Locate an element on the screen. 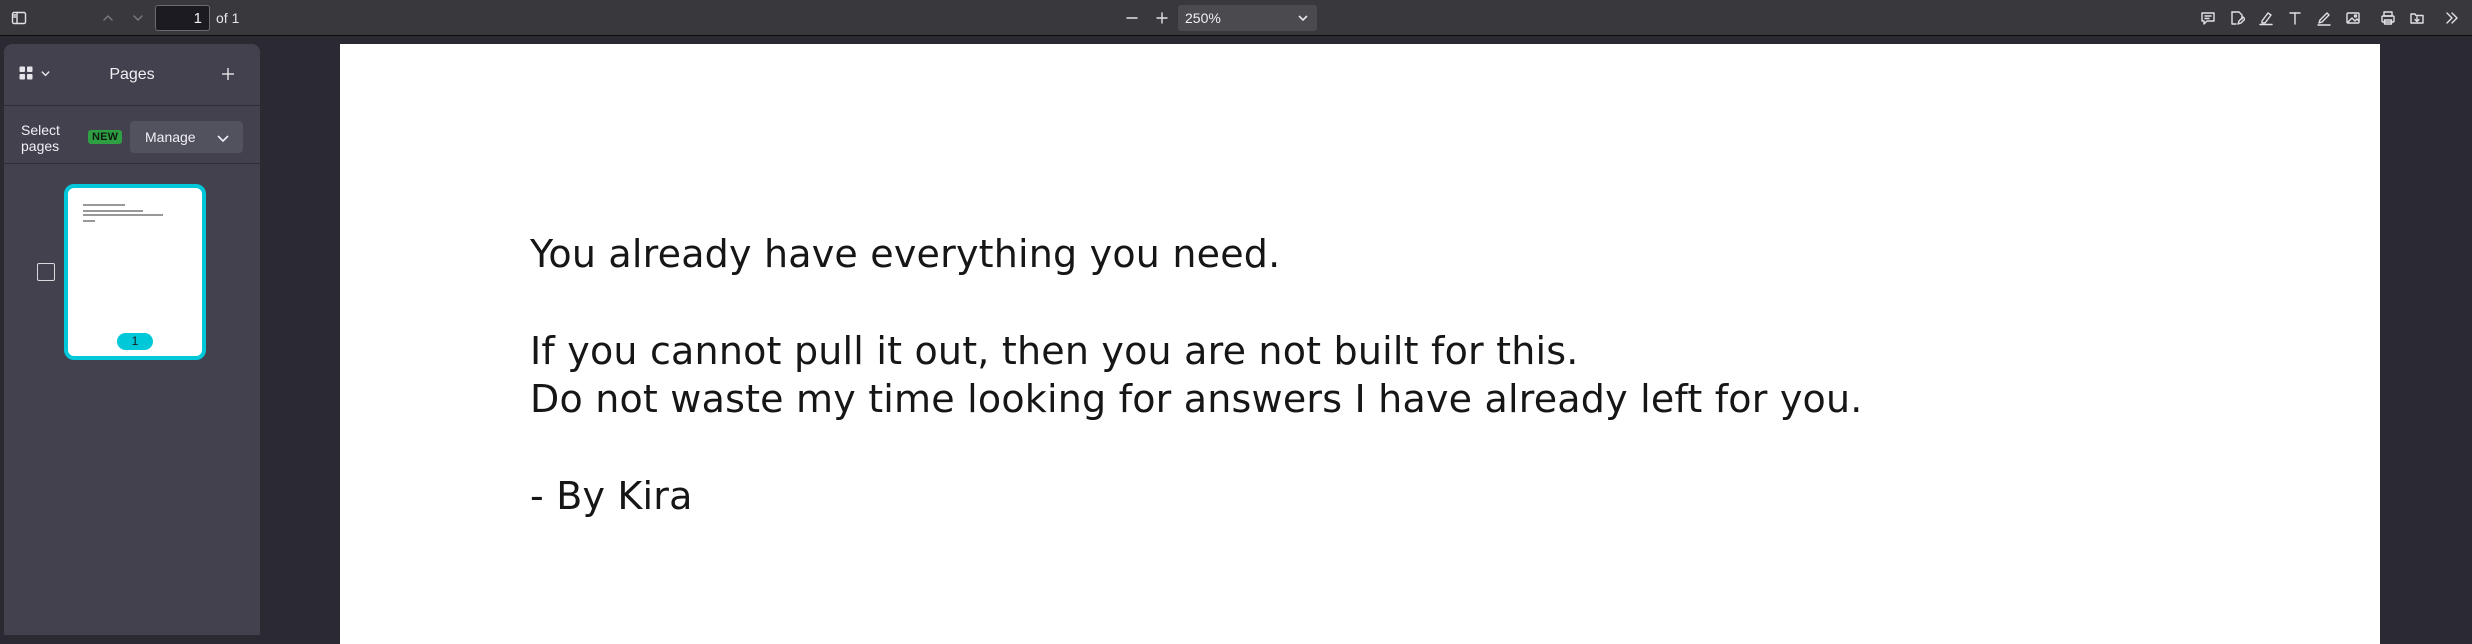  manage-button: Manage is located at coordinates (186, 137).